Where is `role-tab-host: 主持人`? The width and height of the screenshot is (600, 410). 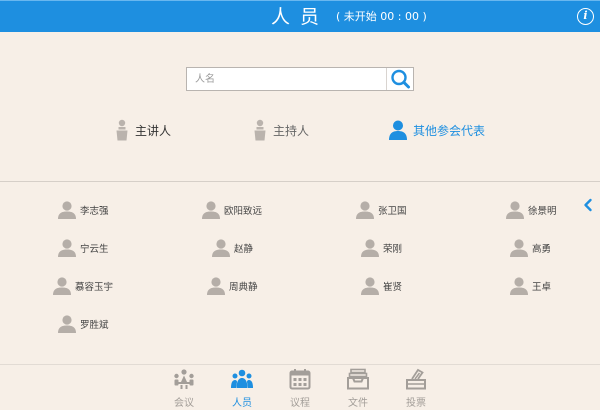 role-tab-host: 主持人 is located at coordinates (281, 130).